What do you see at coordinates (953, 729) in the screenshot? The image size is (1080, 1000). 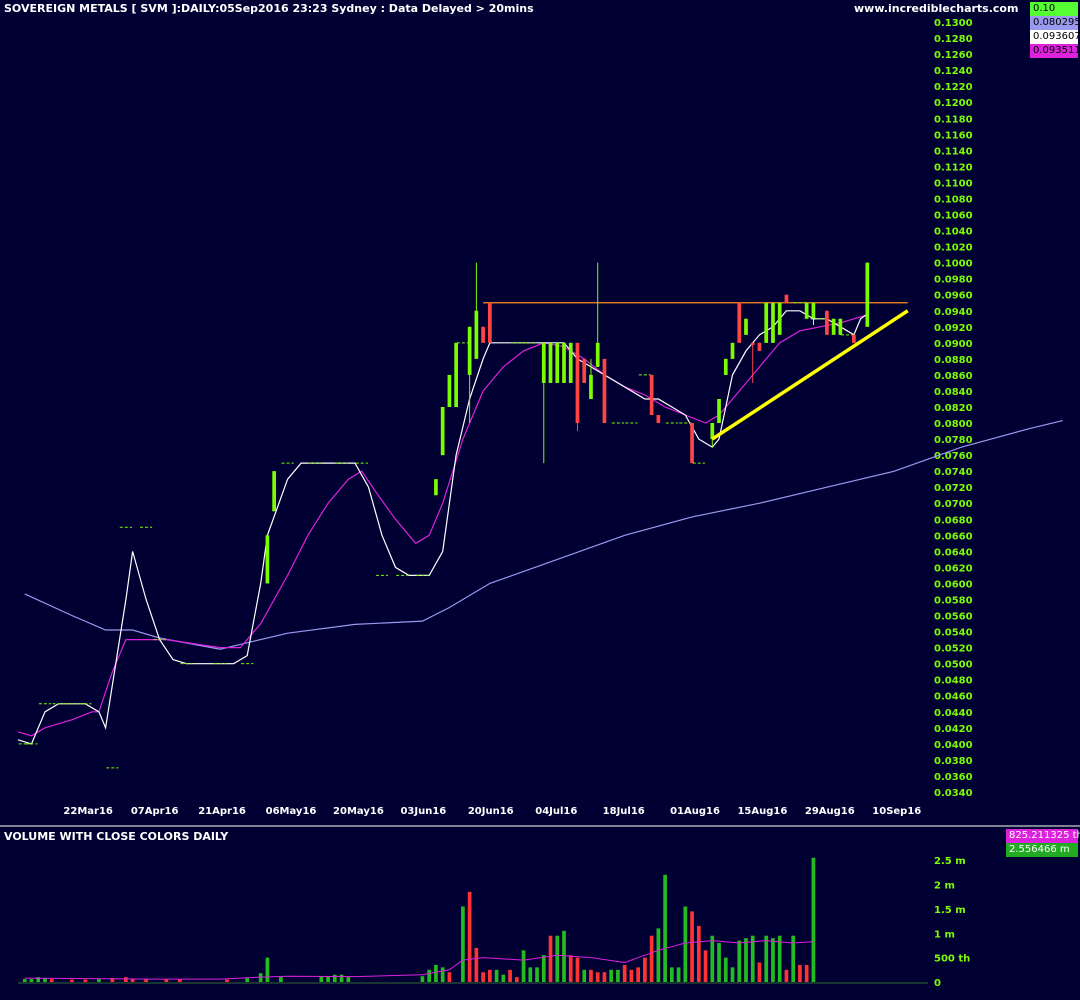 I see `y-tick-label: 0.0420` at bounding box center [953, 729].